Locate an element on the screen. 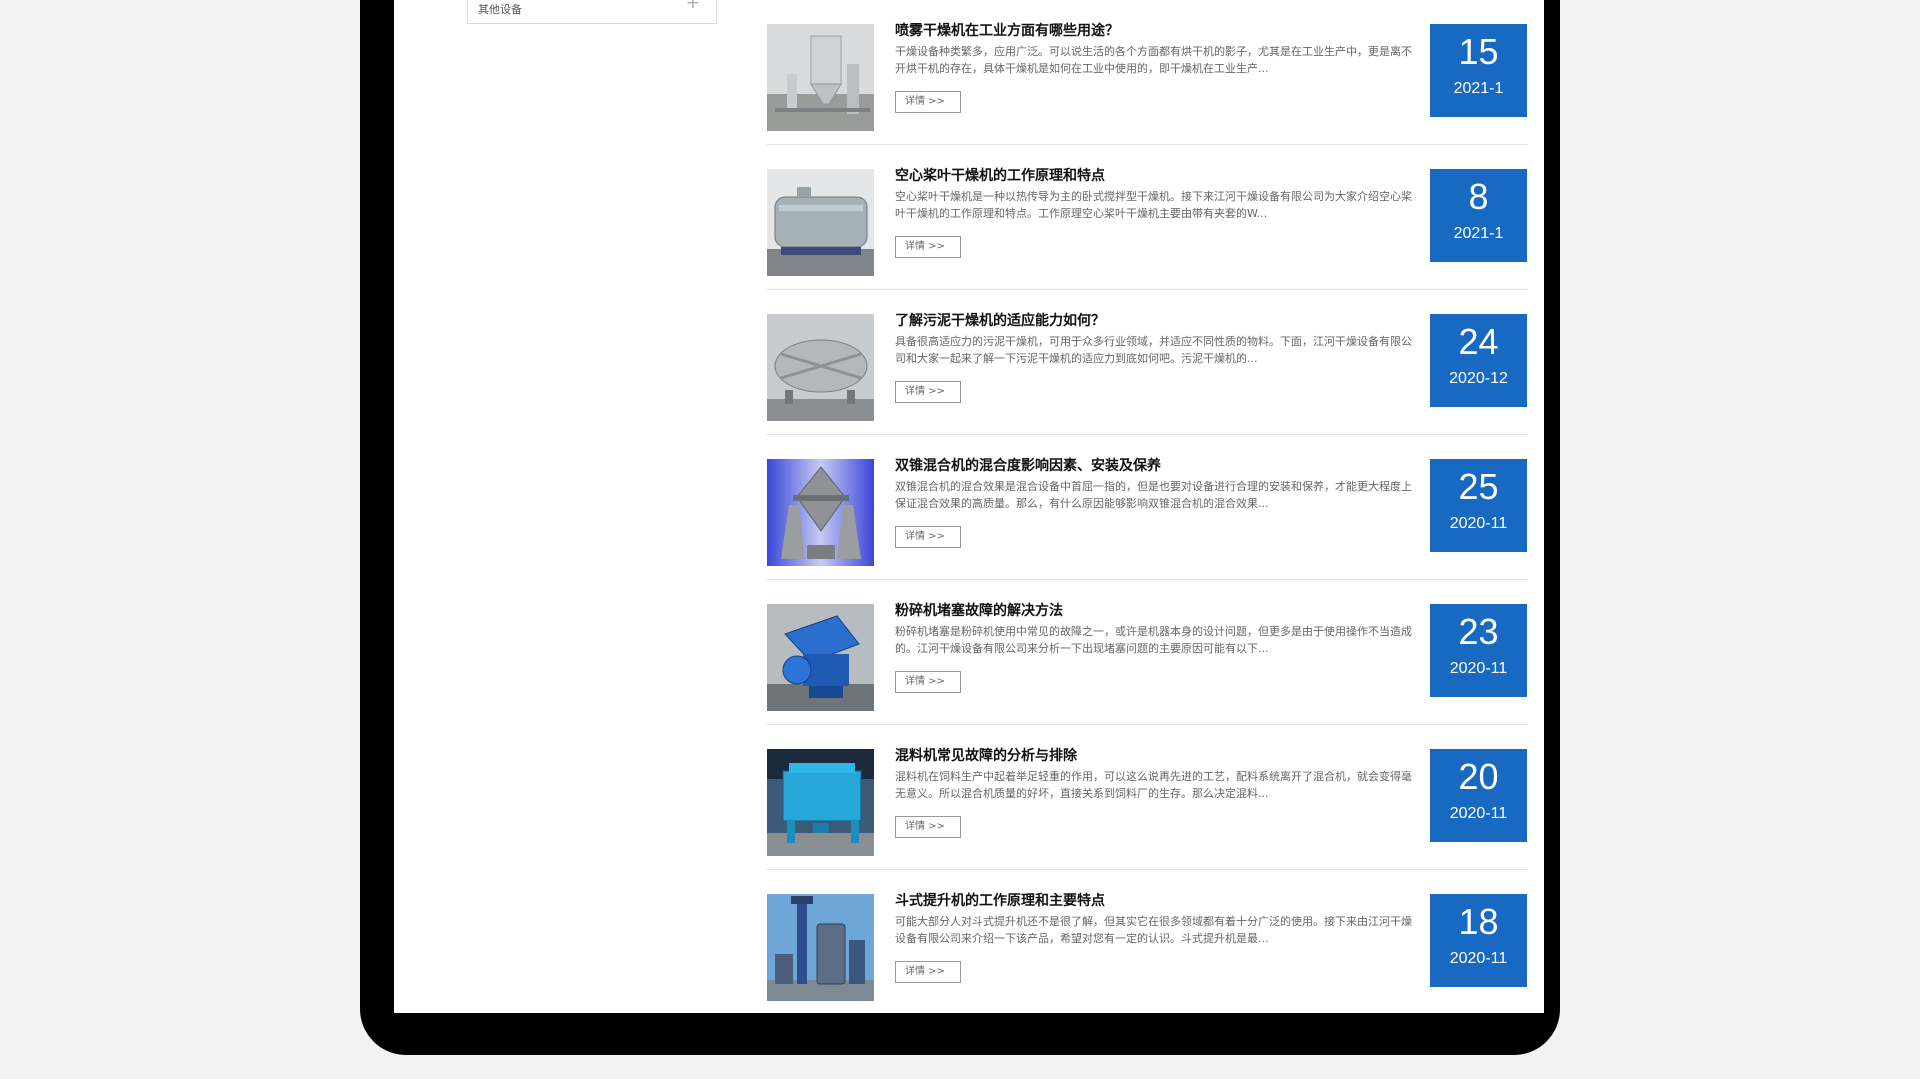 This screenshot has width=1920, height=1079. news-title: 混料机常见故障的分析与排除 is located at coordinates (986, 755).